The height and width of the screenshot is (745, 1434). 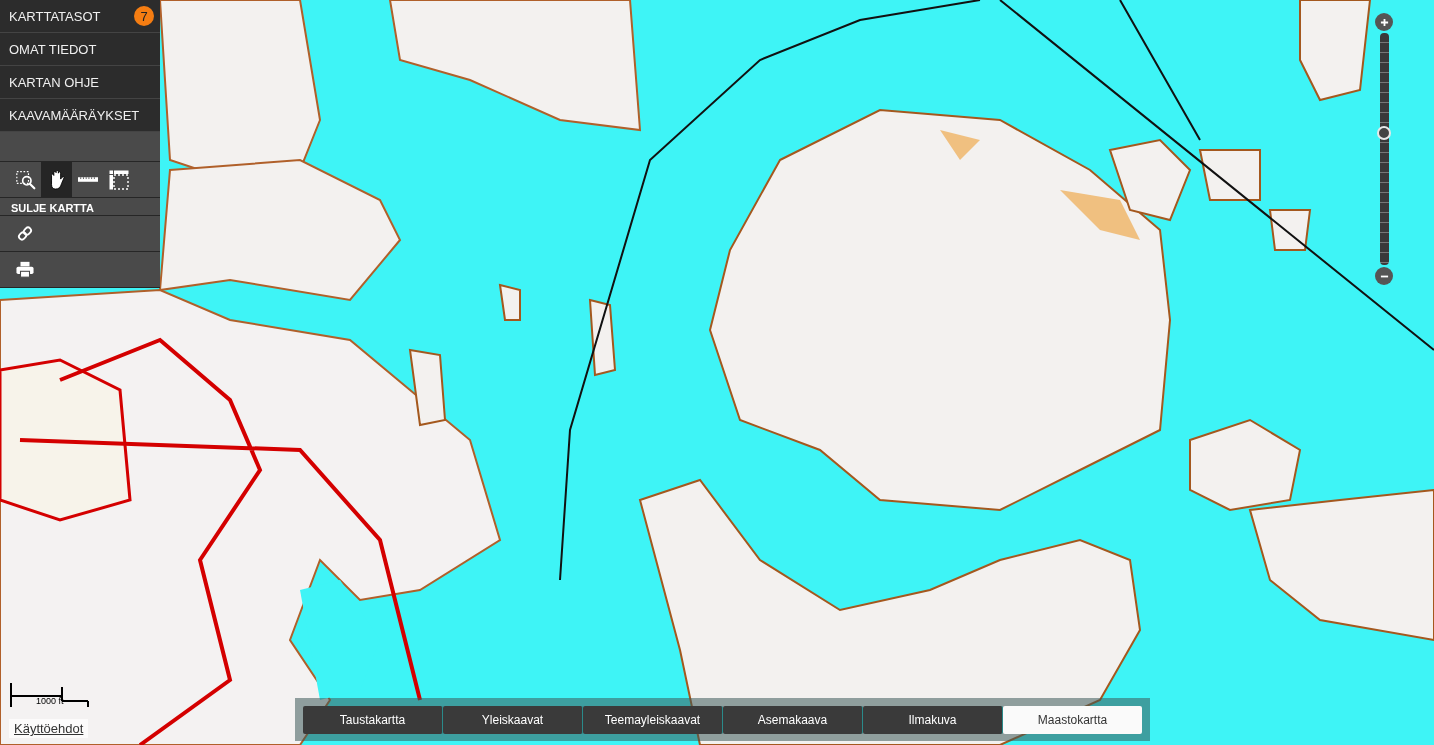 What do you see at coordinates (118, 179) in the screenshot?
I see `area-ruler-icon` at bounding box center [118, 179].